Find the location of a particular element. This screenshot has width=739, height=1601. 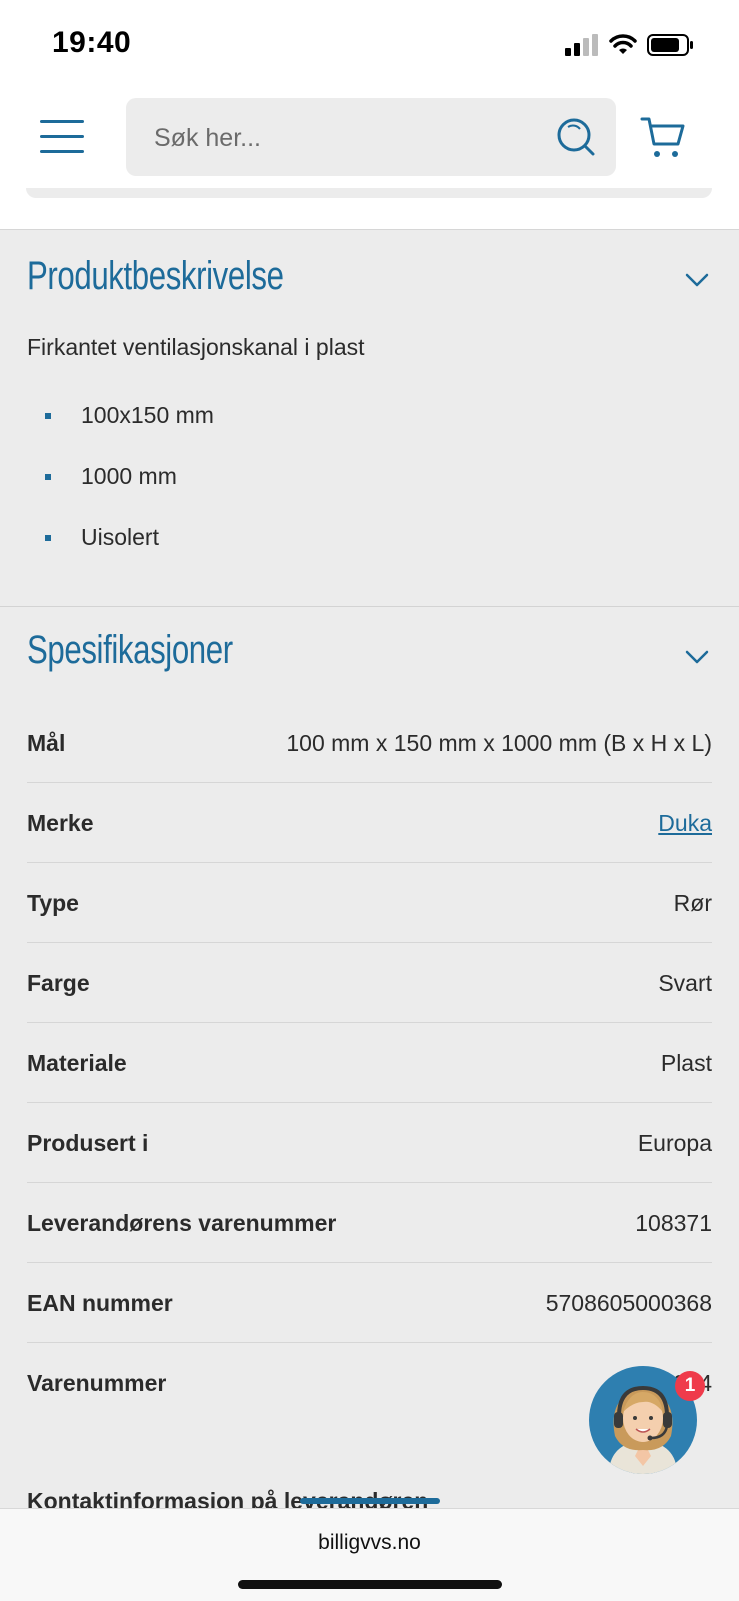

spec-row: Materiale Plast is located at coordinates (369, 1062).